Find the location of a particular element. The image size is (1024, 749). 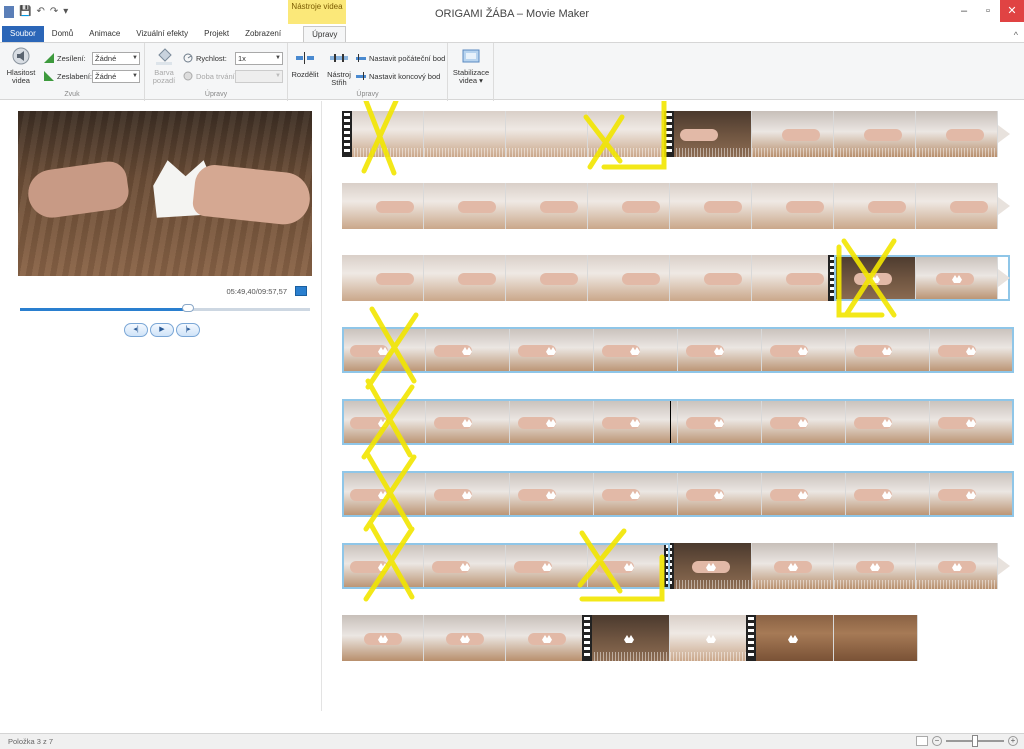

playhead is located at coordinates (670, 422).